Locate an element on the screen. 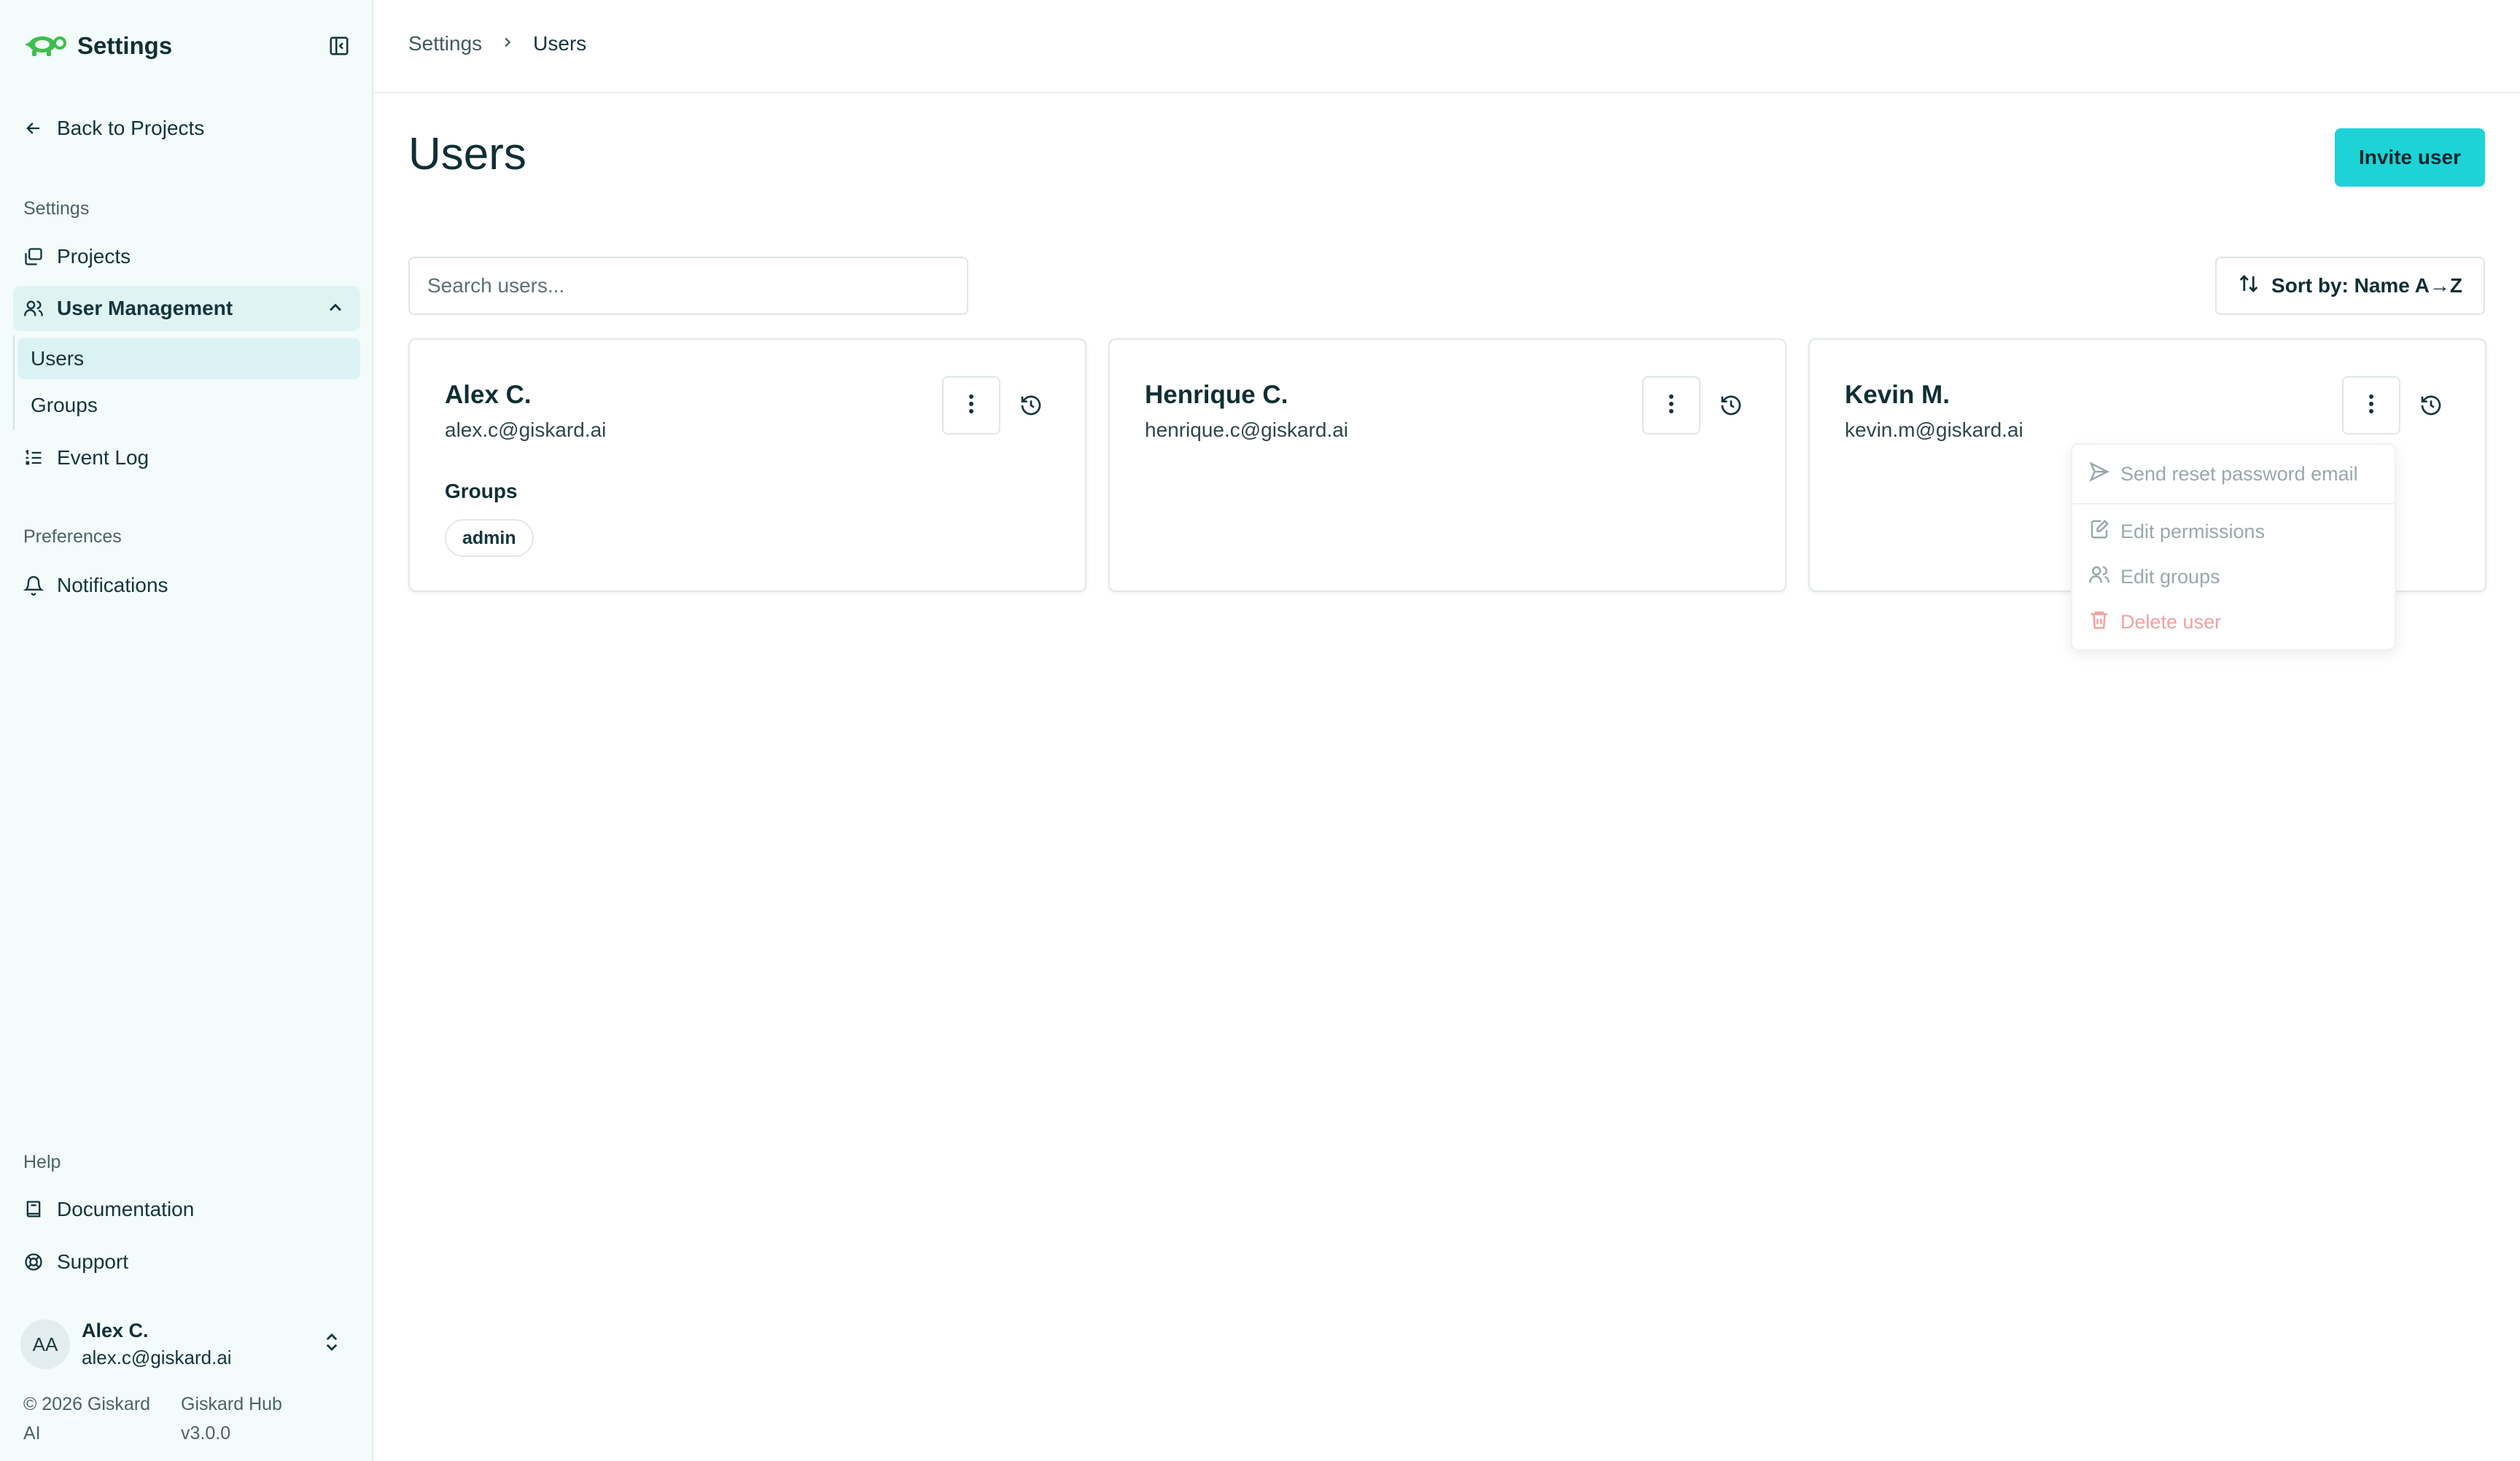 This screenshot has height=1461, width=2520. menu-item-label: Edit groups is located at coordinates (2170, 576).